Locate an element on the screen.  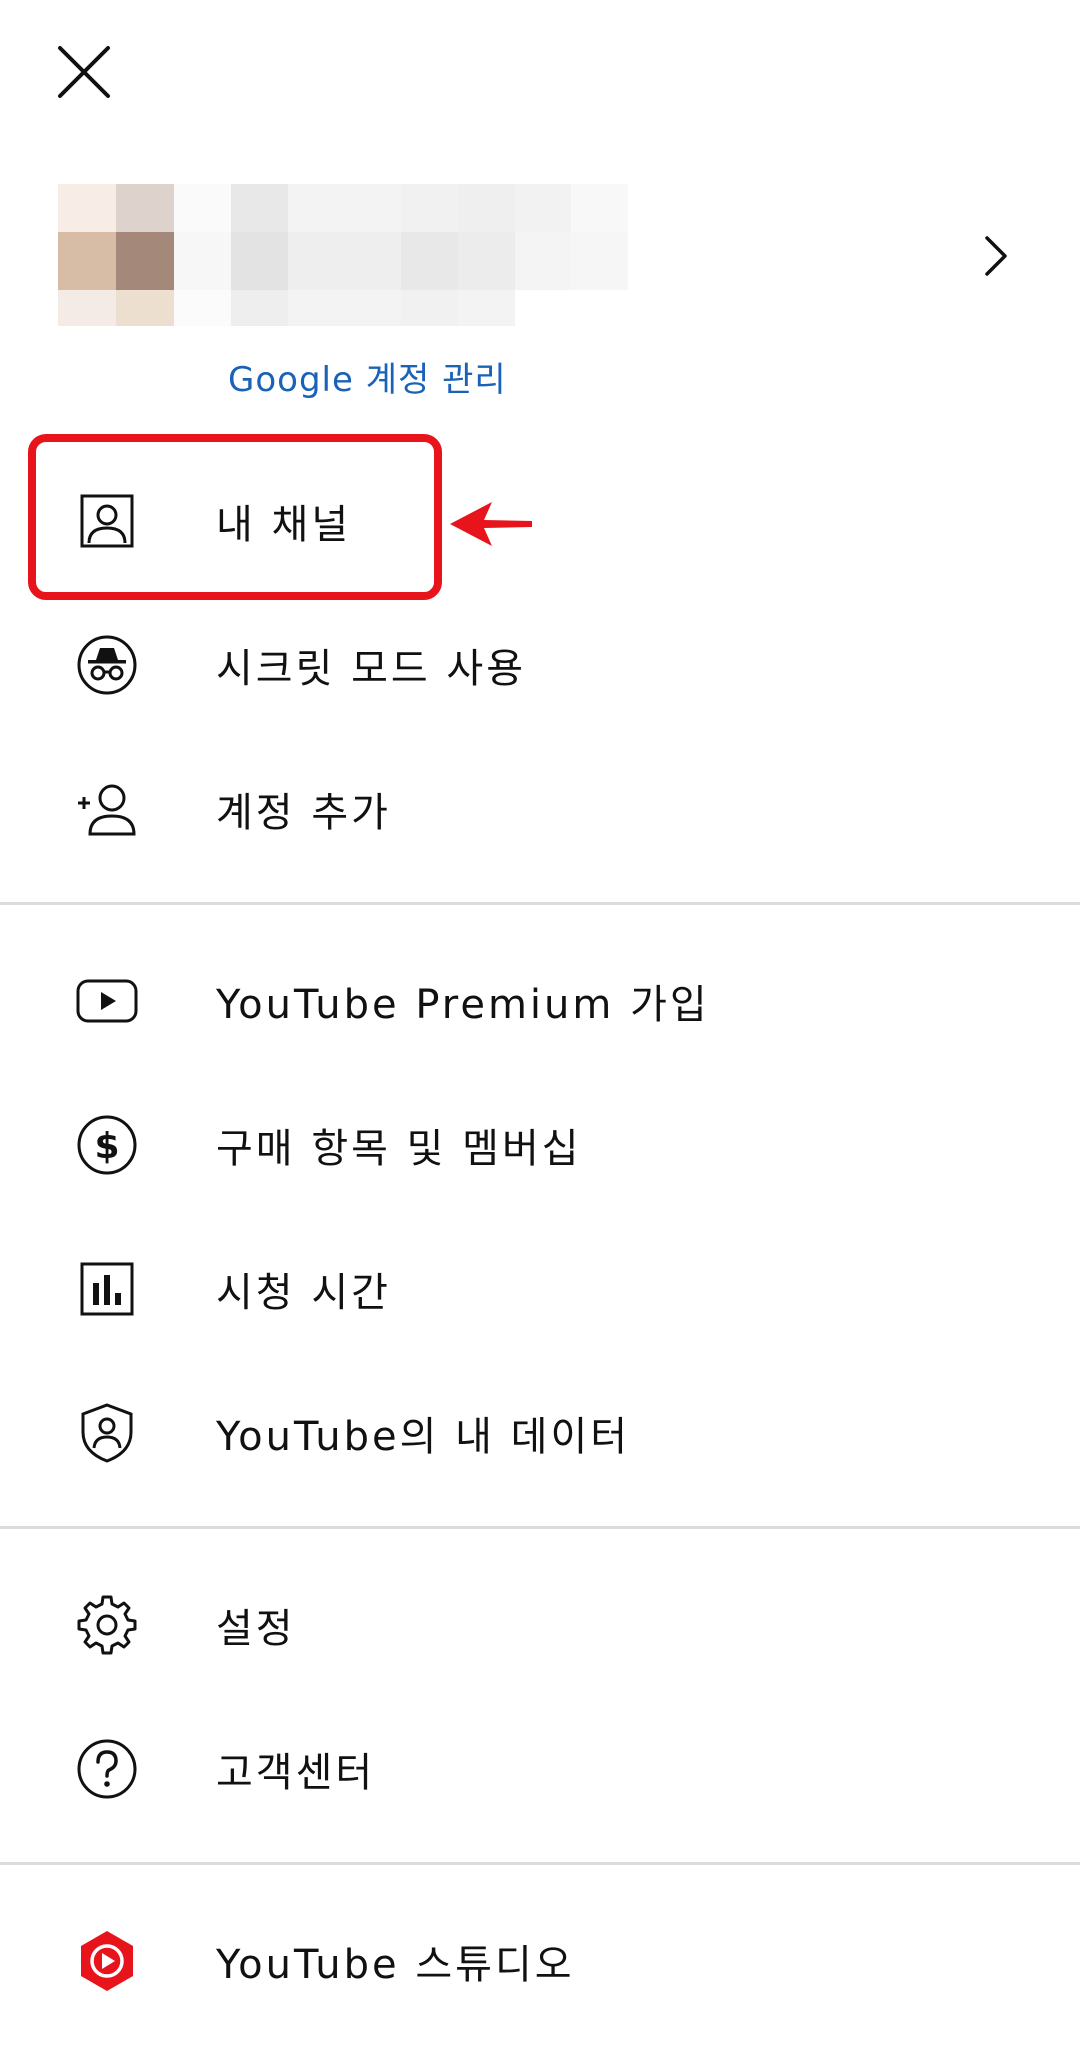
youtube-play-icon is located at coordinates (107, 1001).